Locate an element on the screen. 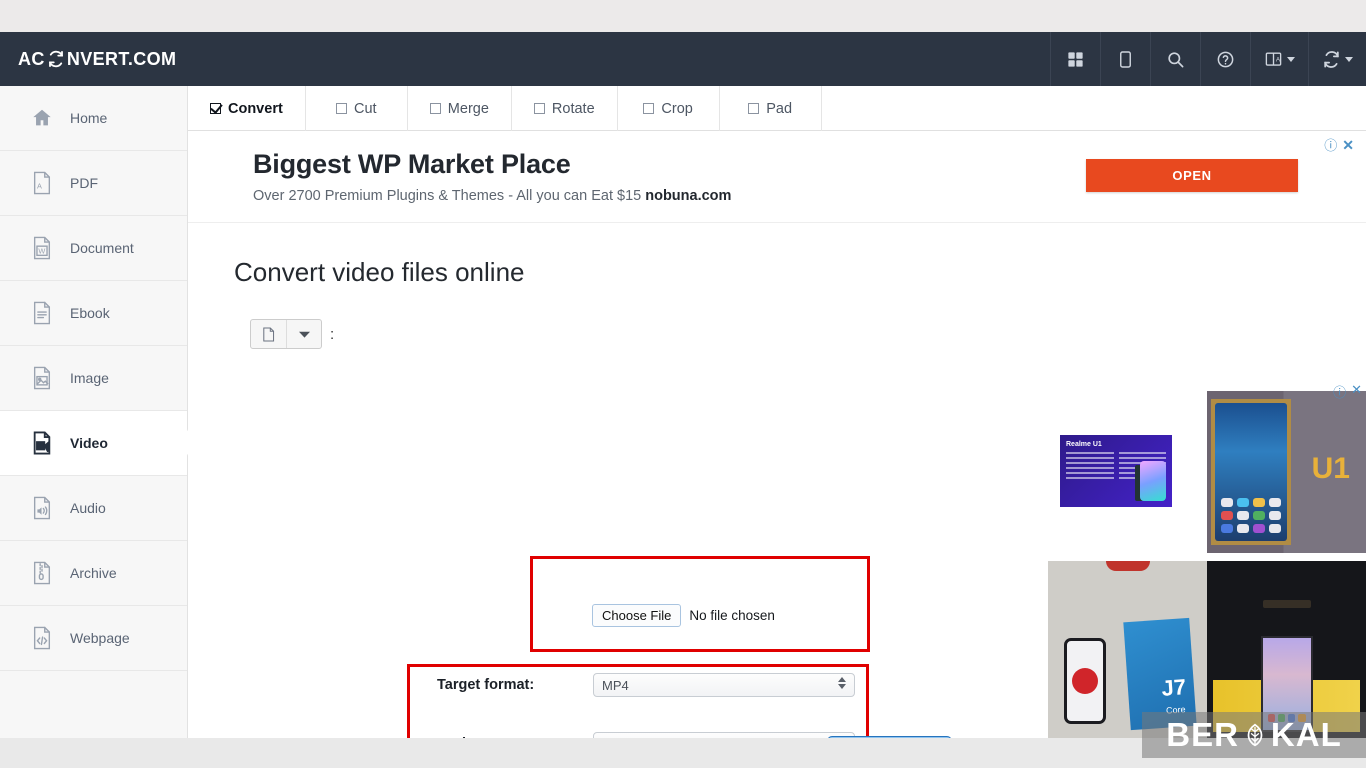 This screenshot has width=1366, height=768. header-toolbar: A is located at coordinates (1208, 59).